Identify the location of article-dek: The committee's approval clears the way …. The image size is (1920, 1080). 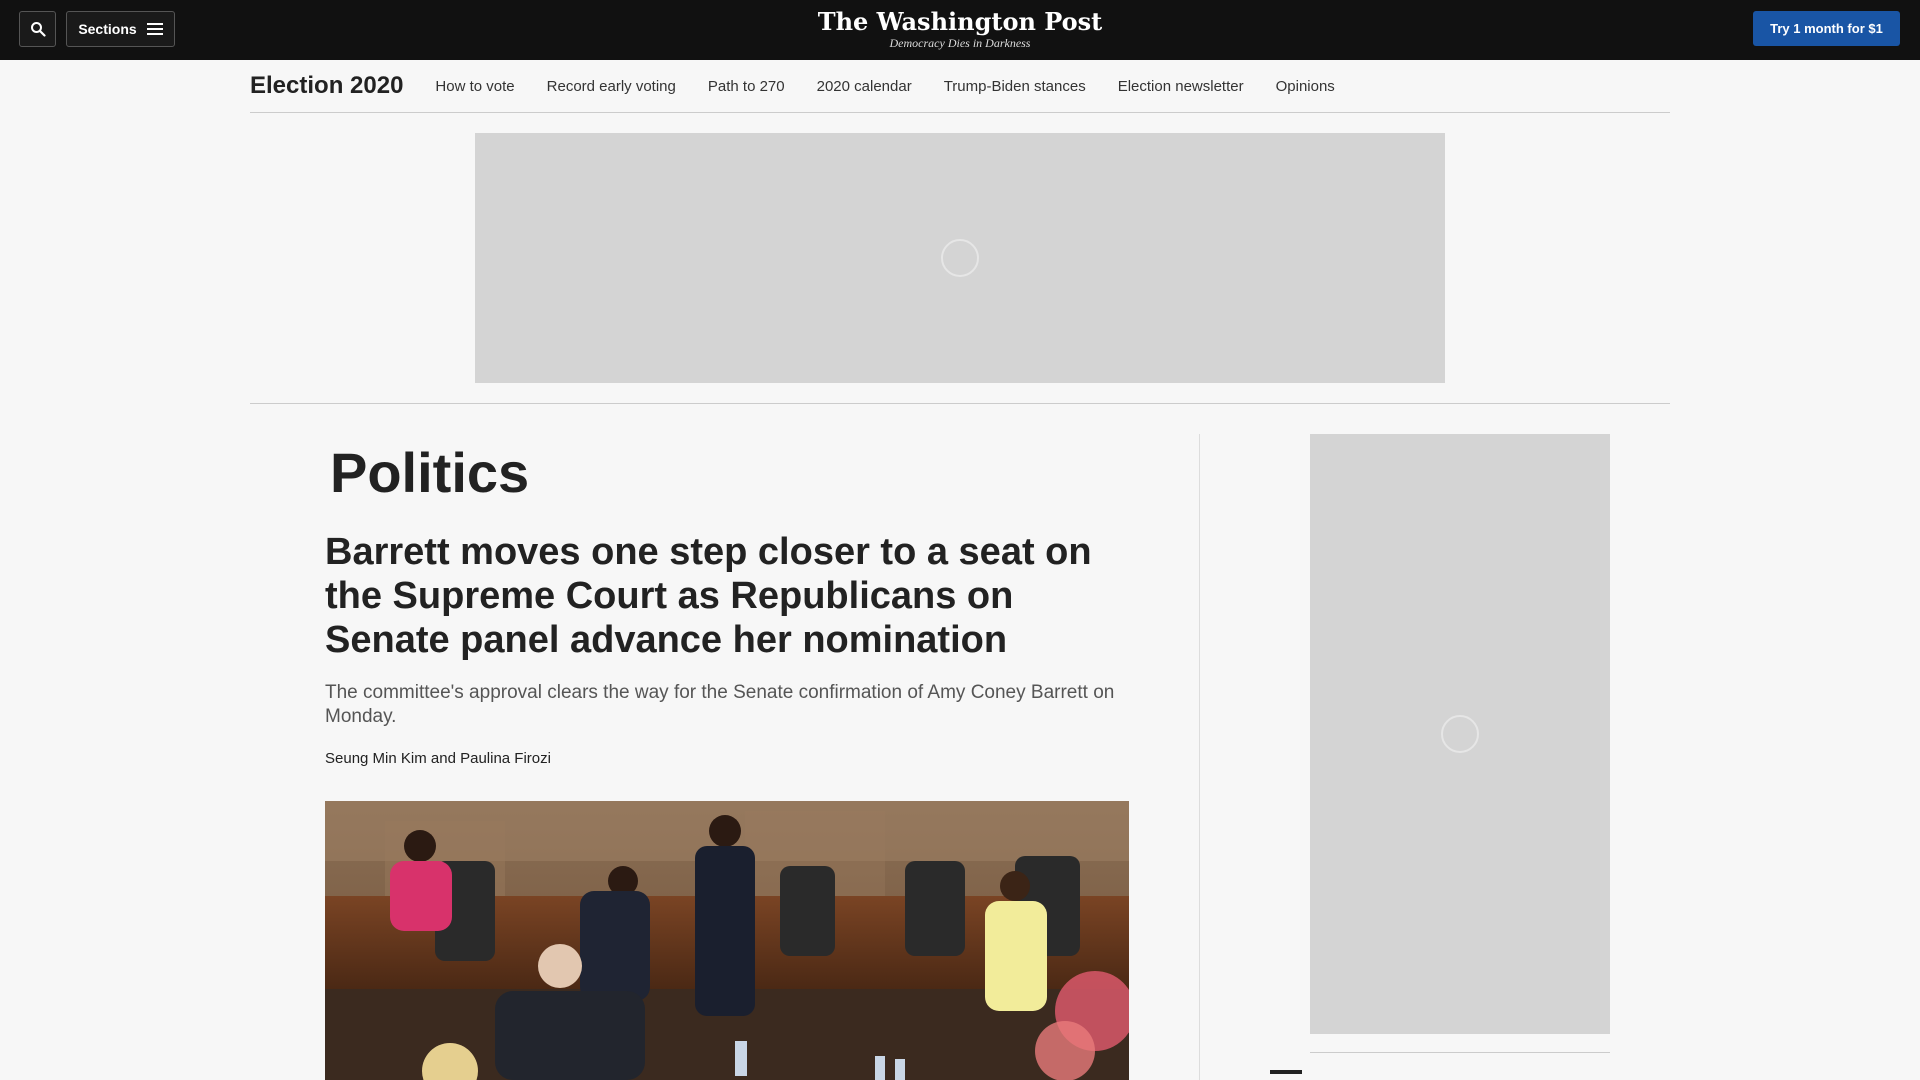
(720, 704).